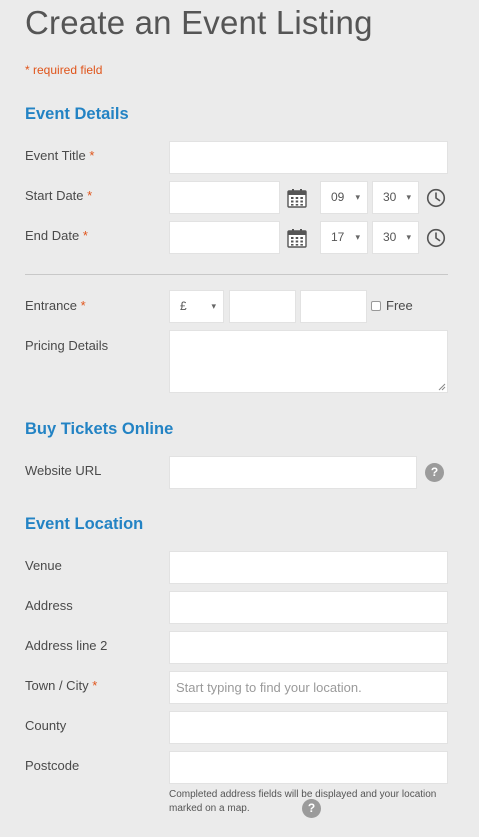 The width and height of the screenshot is (479, 837). I want to click on end-hour-select: 17 ▾, so click(344, 237).